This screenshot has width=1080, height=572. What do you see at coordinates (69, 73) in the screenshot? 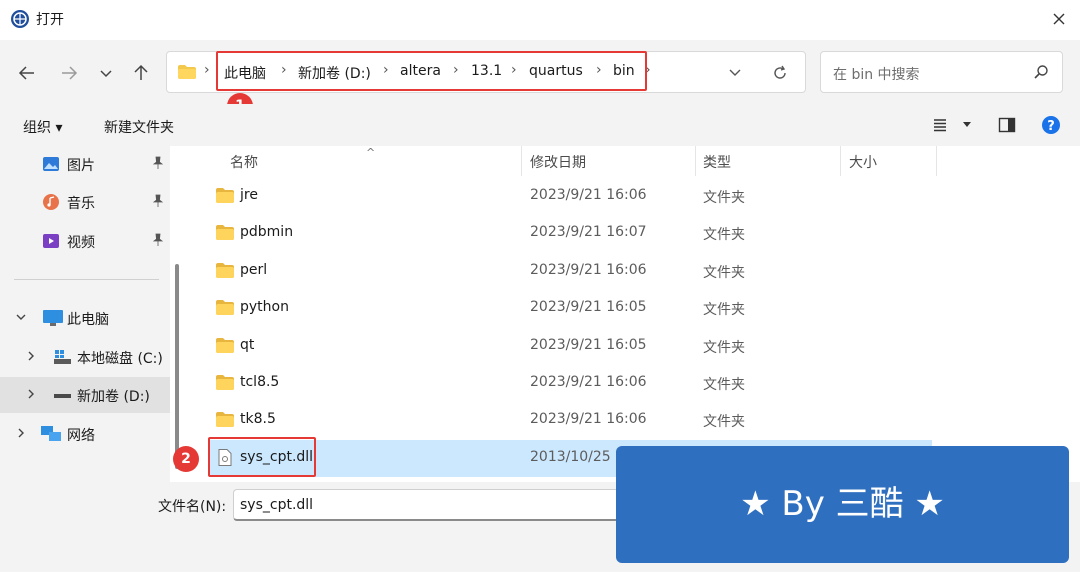
I see `forward-arrow-icon` at bounding box center [69, 73].